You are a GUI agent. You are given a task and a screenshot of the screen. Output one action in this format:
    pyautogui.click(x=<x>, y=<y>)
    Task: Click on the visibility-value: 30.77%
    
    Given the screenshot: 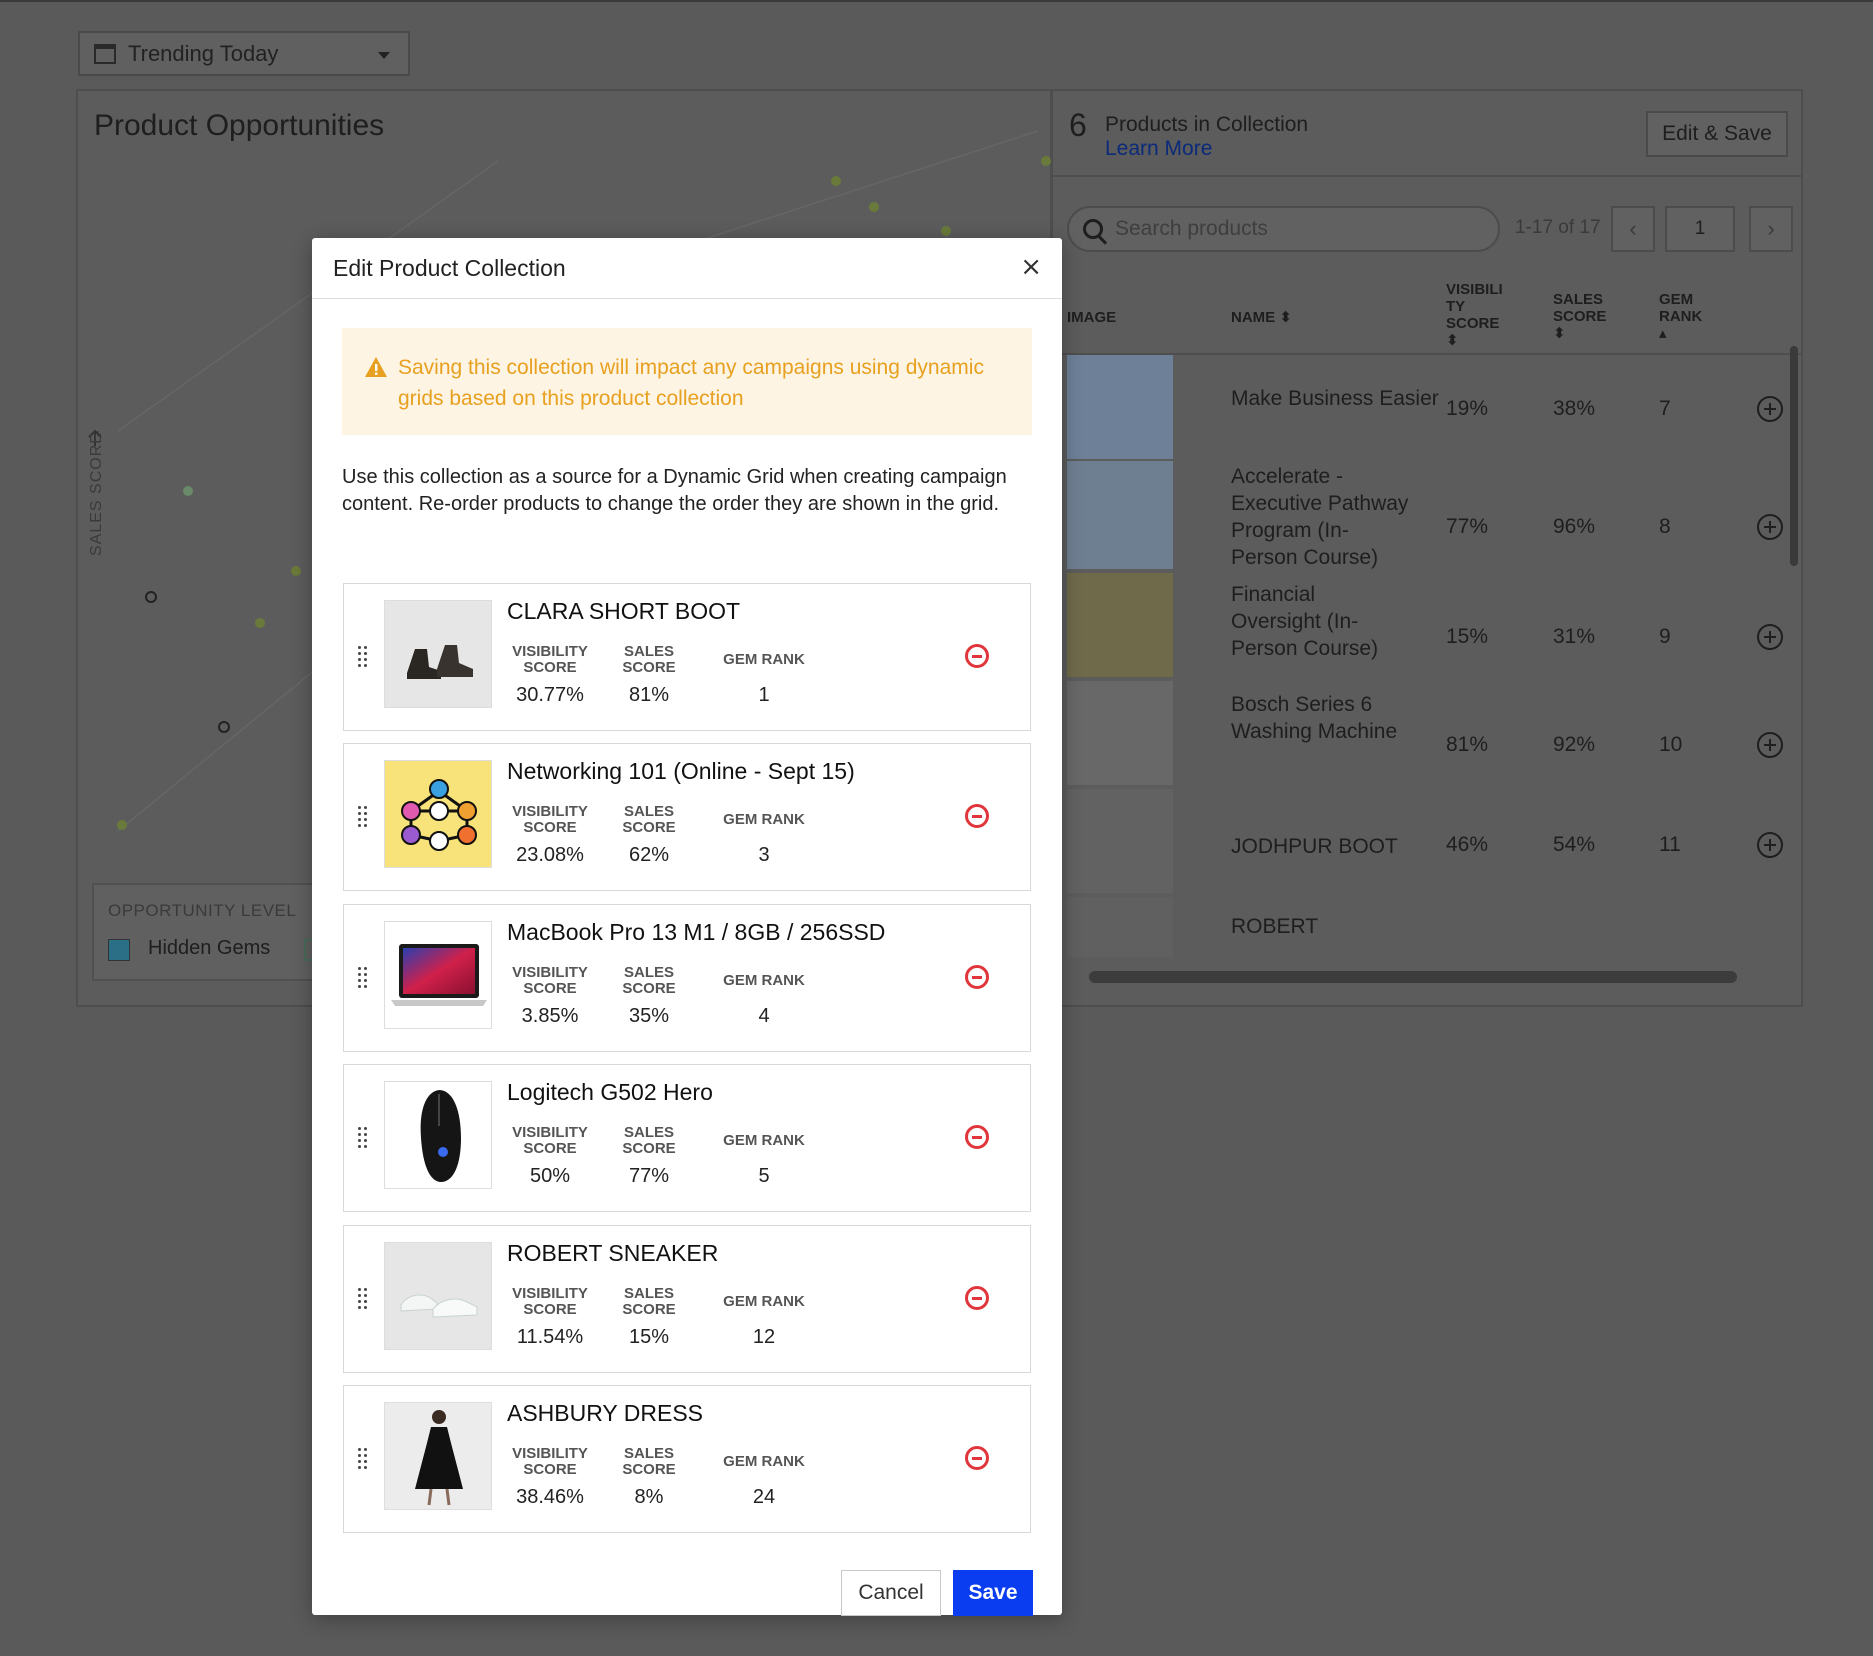 What is the action you would take?
    pyautogui.click(x=550, y=695)
    